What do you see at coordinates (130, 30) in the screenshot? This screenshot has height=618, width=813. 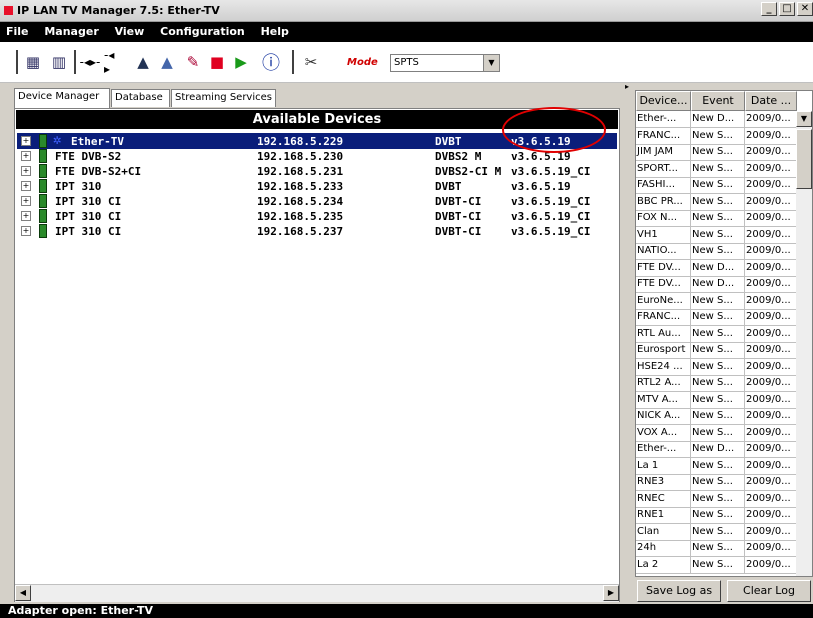 I see `menu-view: View` at bounding box center [130, 30].